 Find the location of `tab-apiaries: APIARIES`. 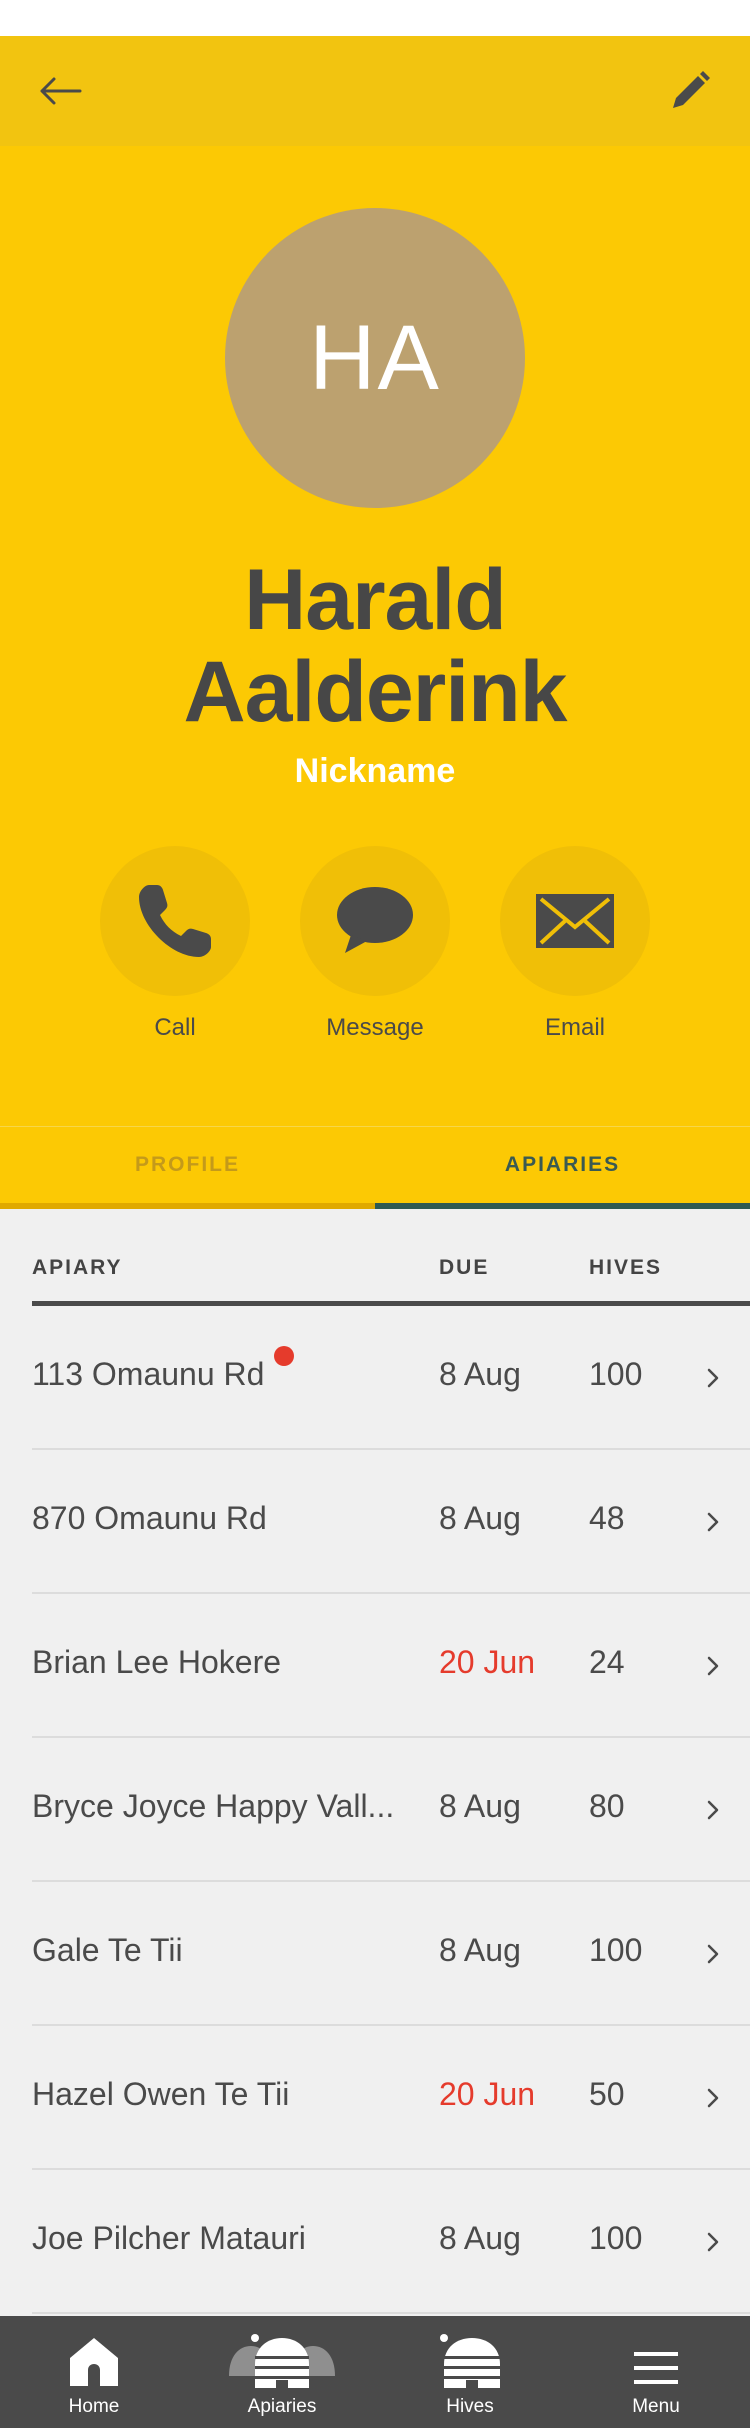

tab-apiaries: APIARIES is located at coordinates (562, 1168).